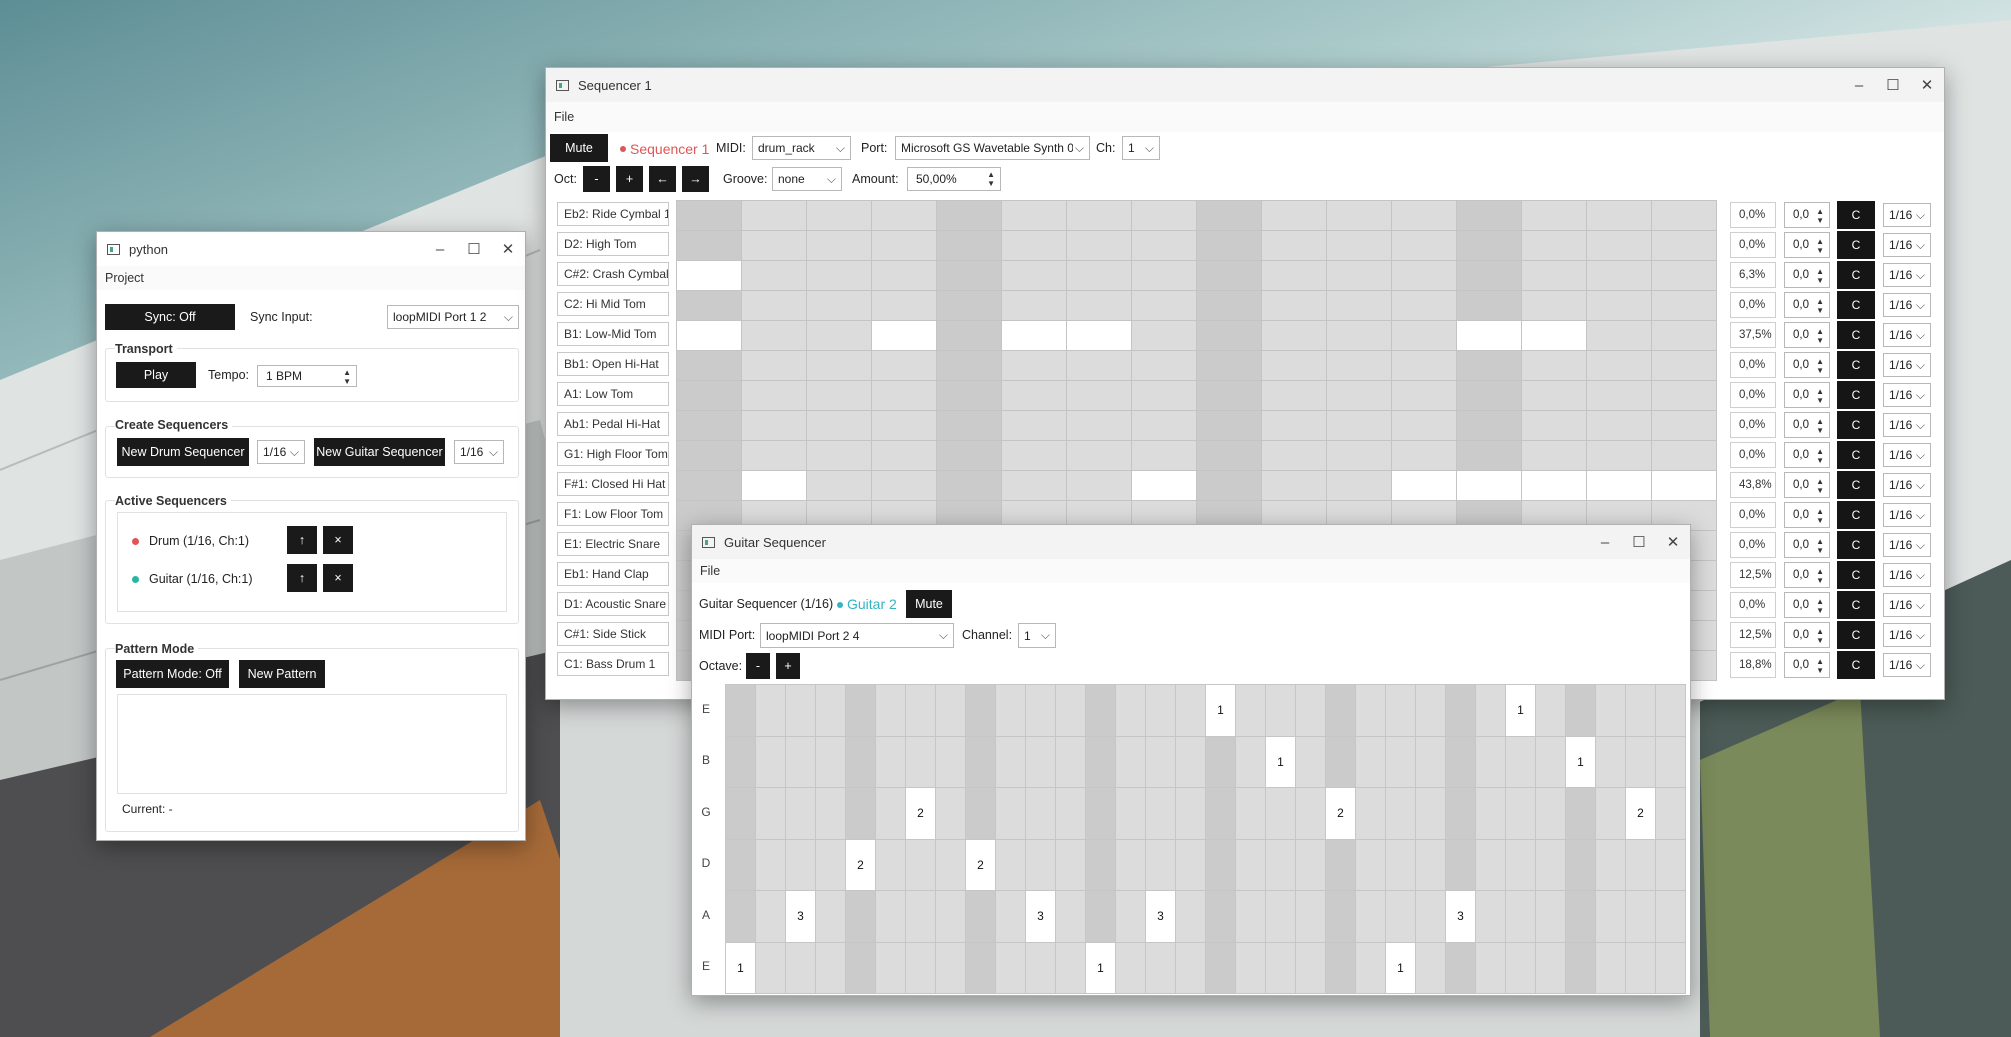  What do you see at coordinates (172, 674) in the screenshot?
I see `pattern-mode-button: Pattern Mode: Off` at bounding box center [172, 674].